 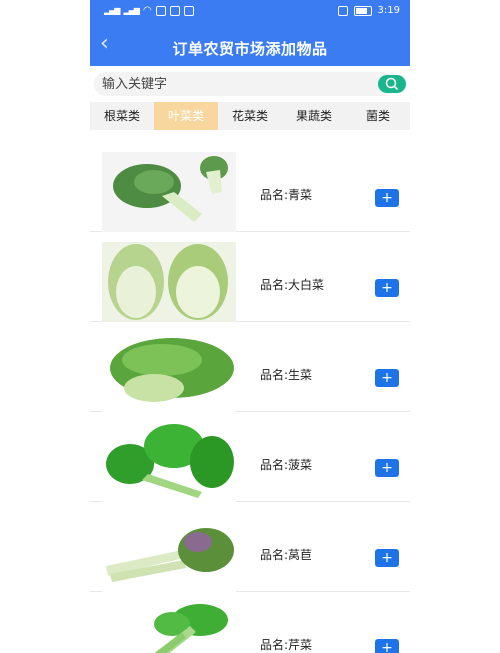 I want to click on signal-icon-2: ▂▄▆, so click(x=131, y=10).